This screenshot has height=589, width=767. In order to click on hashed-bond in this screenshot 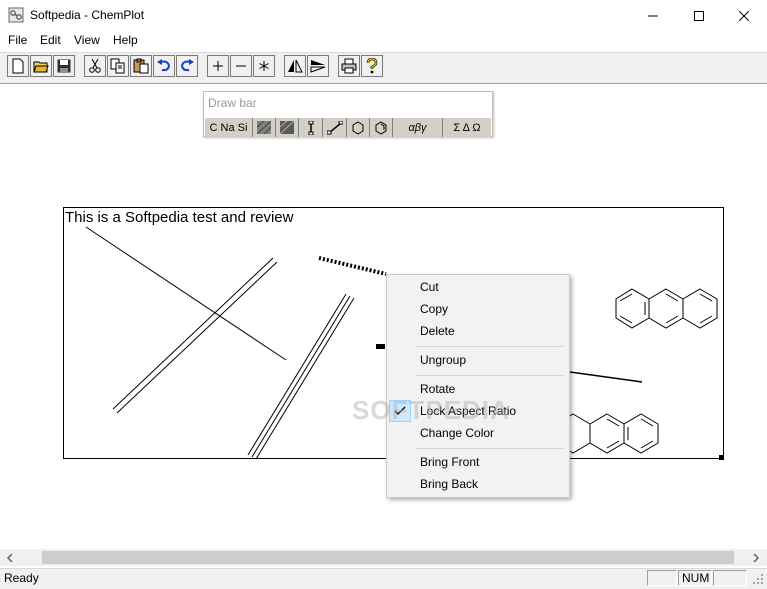, I will do `click(352, 266)`.